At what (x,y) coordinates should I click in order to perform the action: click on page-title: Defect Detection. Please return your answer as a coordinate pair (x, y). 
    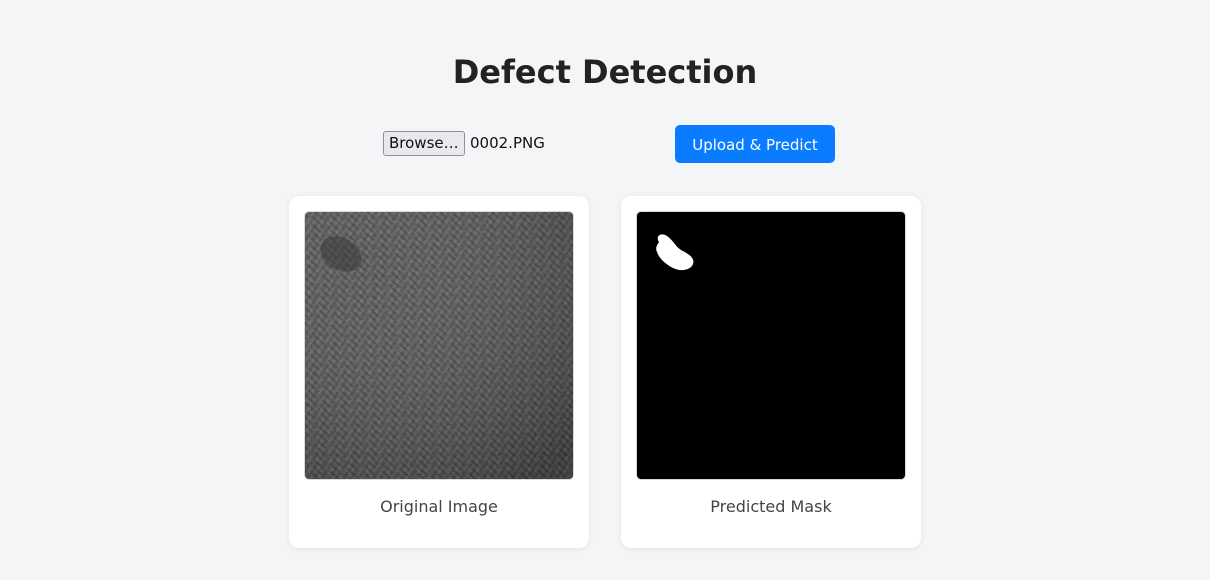
    Looking at the image, I should click on (605, 72).